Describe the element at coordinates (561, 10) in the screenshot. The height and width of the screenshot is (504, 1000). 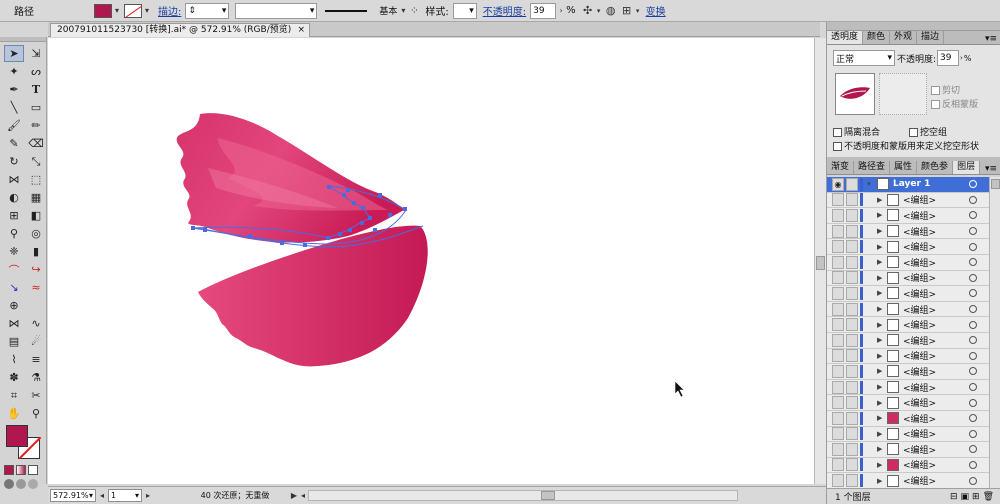
I see `chevron-right-icon: ›` at that location.